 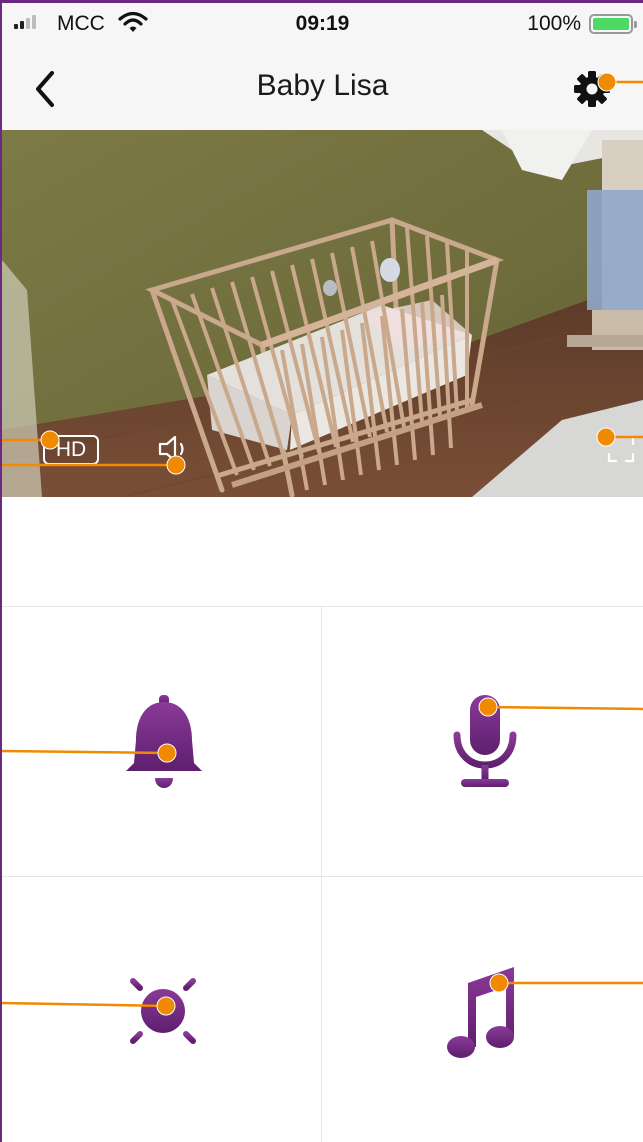 I want to click on settings-button, so click(x=592, y=89).